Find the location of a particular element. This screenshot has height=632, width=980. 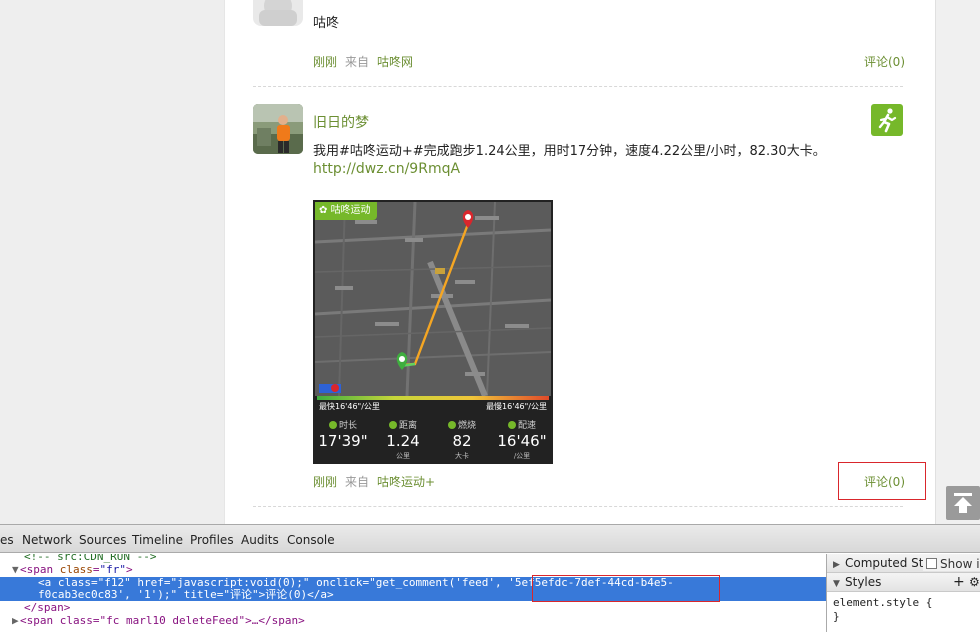

stat-distance: 距离 1.24 公里 is located at coordinates (403, 439).